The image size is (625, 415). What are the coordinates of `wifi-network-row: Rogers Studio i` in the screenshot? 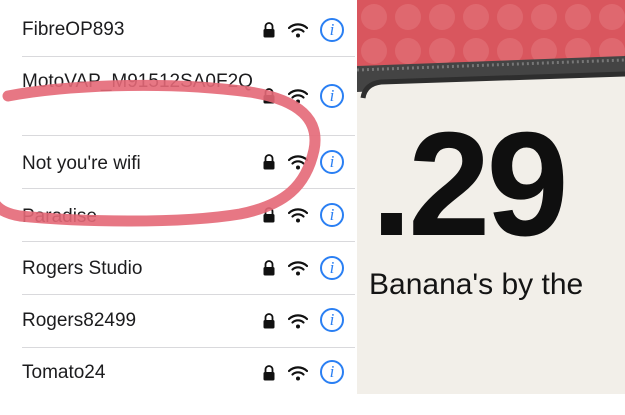 It's located at (177, 268).